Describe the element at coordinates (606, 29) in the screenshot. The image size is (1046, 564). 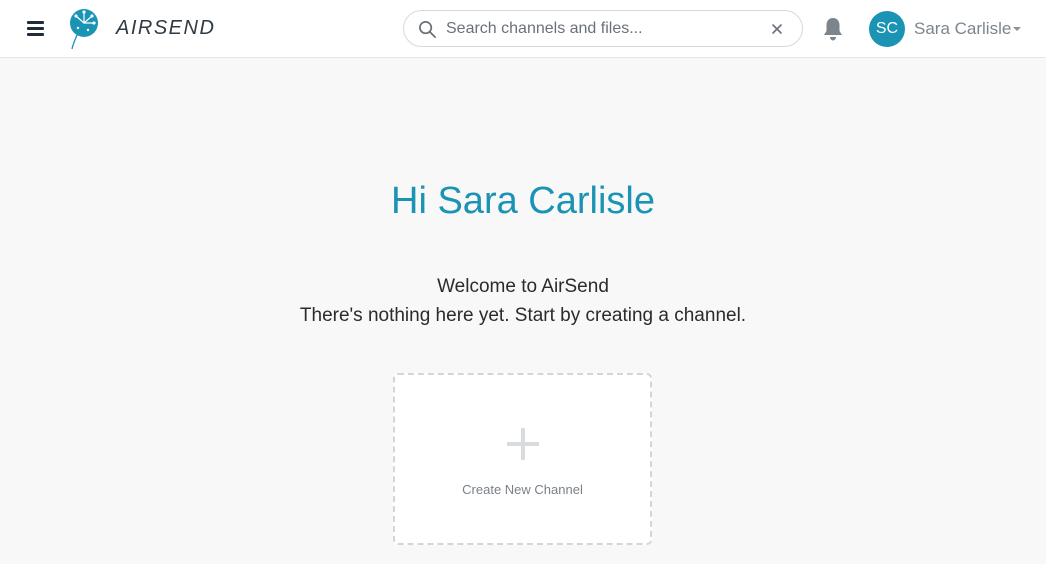
I see `search-input` at that location.